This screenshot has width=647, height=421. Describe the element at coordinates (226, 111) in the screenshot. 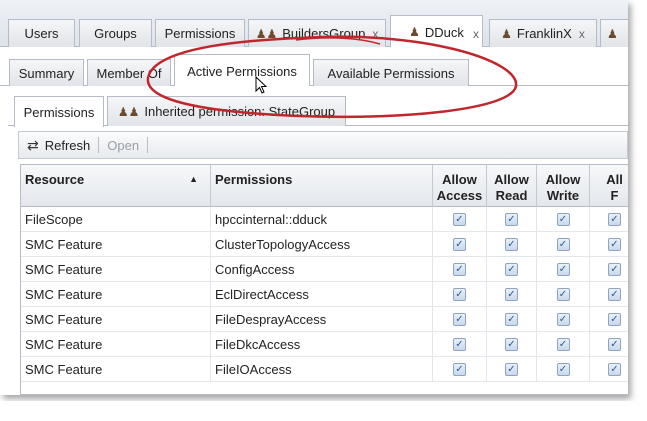

I see `tab-inherited-permission: ♟♟ Inherited permission: StateGroup` at that location.